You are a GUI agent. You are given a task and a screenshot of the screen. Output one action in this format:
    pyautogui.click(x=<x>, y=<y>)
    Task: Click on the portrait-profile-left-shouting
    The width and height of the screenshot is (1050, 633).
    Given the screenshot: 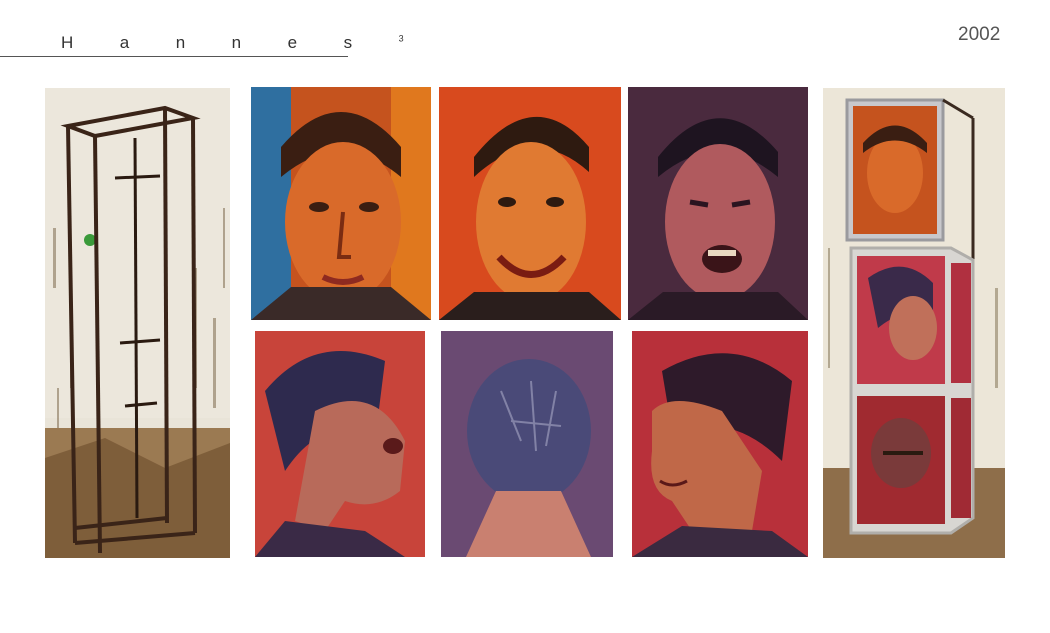 What is the action you would take?
    pyautogui.click(x=340, y=444)
    